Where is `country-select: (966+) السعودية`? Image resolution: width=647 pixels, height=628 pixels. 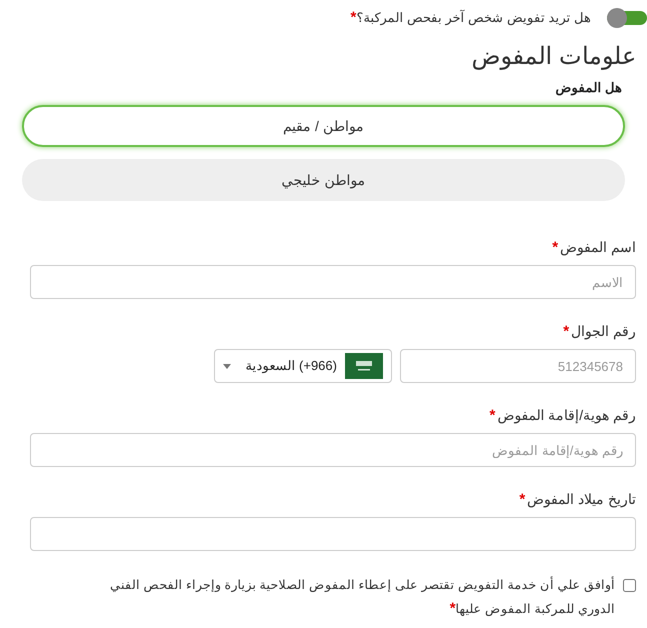 country-select: (966+) السعودية is located at coordinates (303, 366).